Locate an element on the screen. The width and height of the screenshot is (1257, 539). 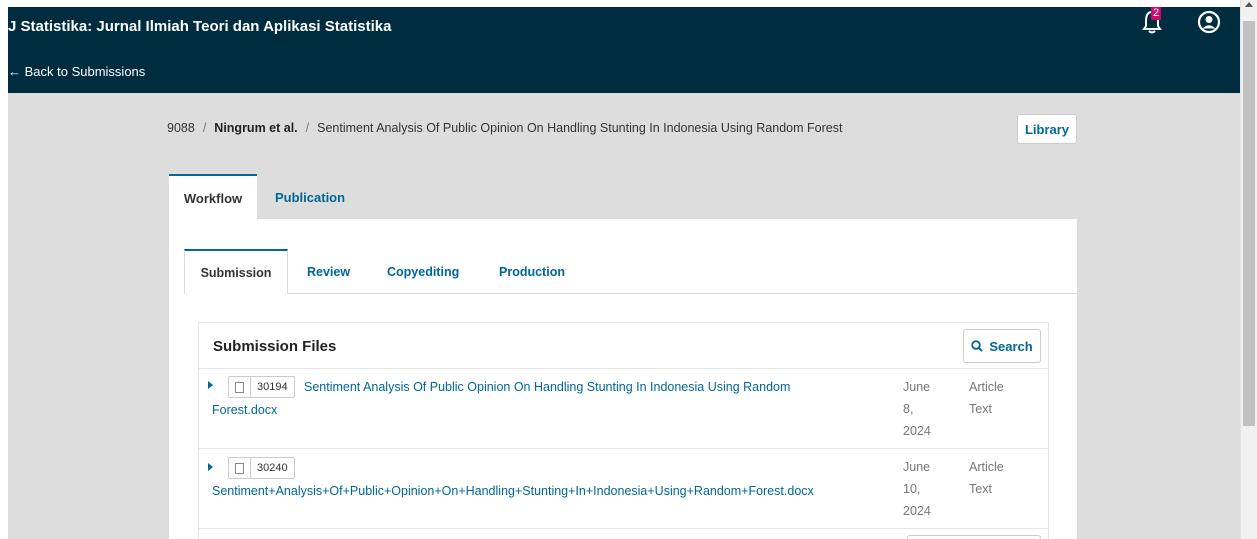
file-date: 10, is located at coordinates (912, 489).